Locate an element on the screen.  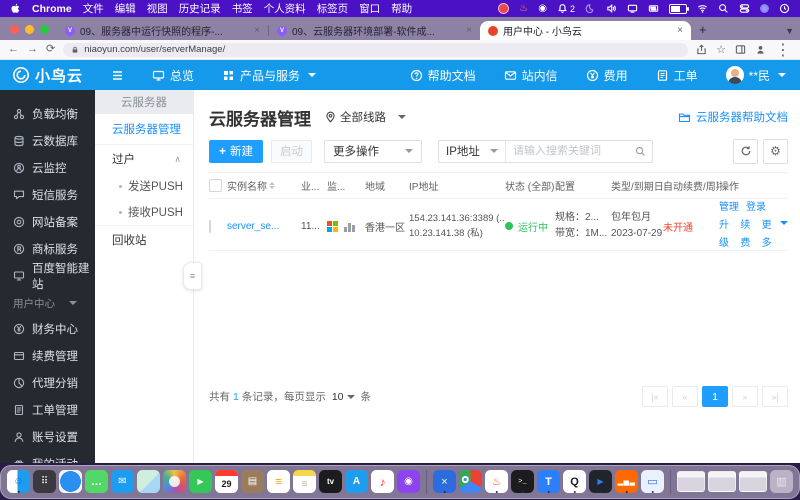
column-settings-button: ⚙ is located at coordinates (775, 151).